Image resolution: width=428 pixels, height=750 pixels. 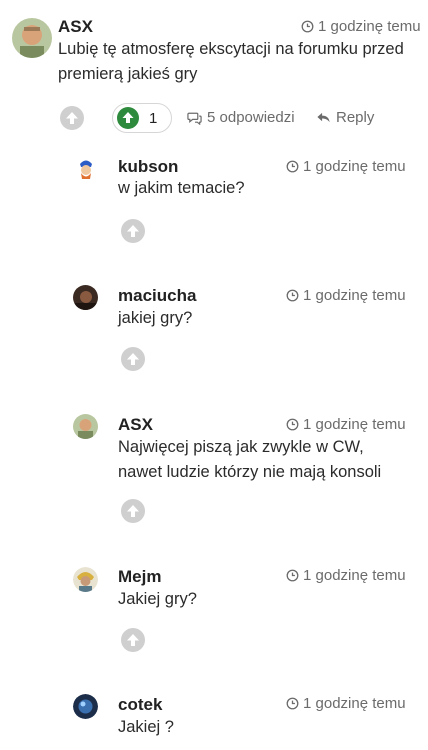 I want to click on downvote-button, so click(x=72, y=118).